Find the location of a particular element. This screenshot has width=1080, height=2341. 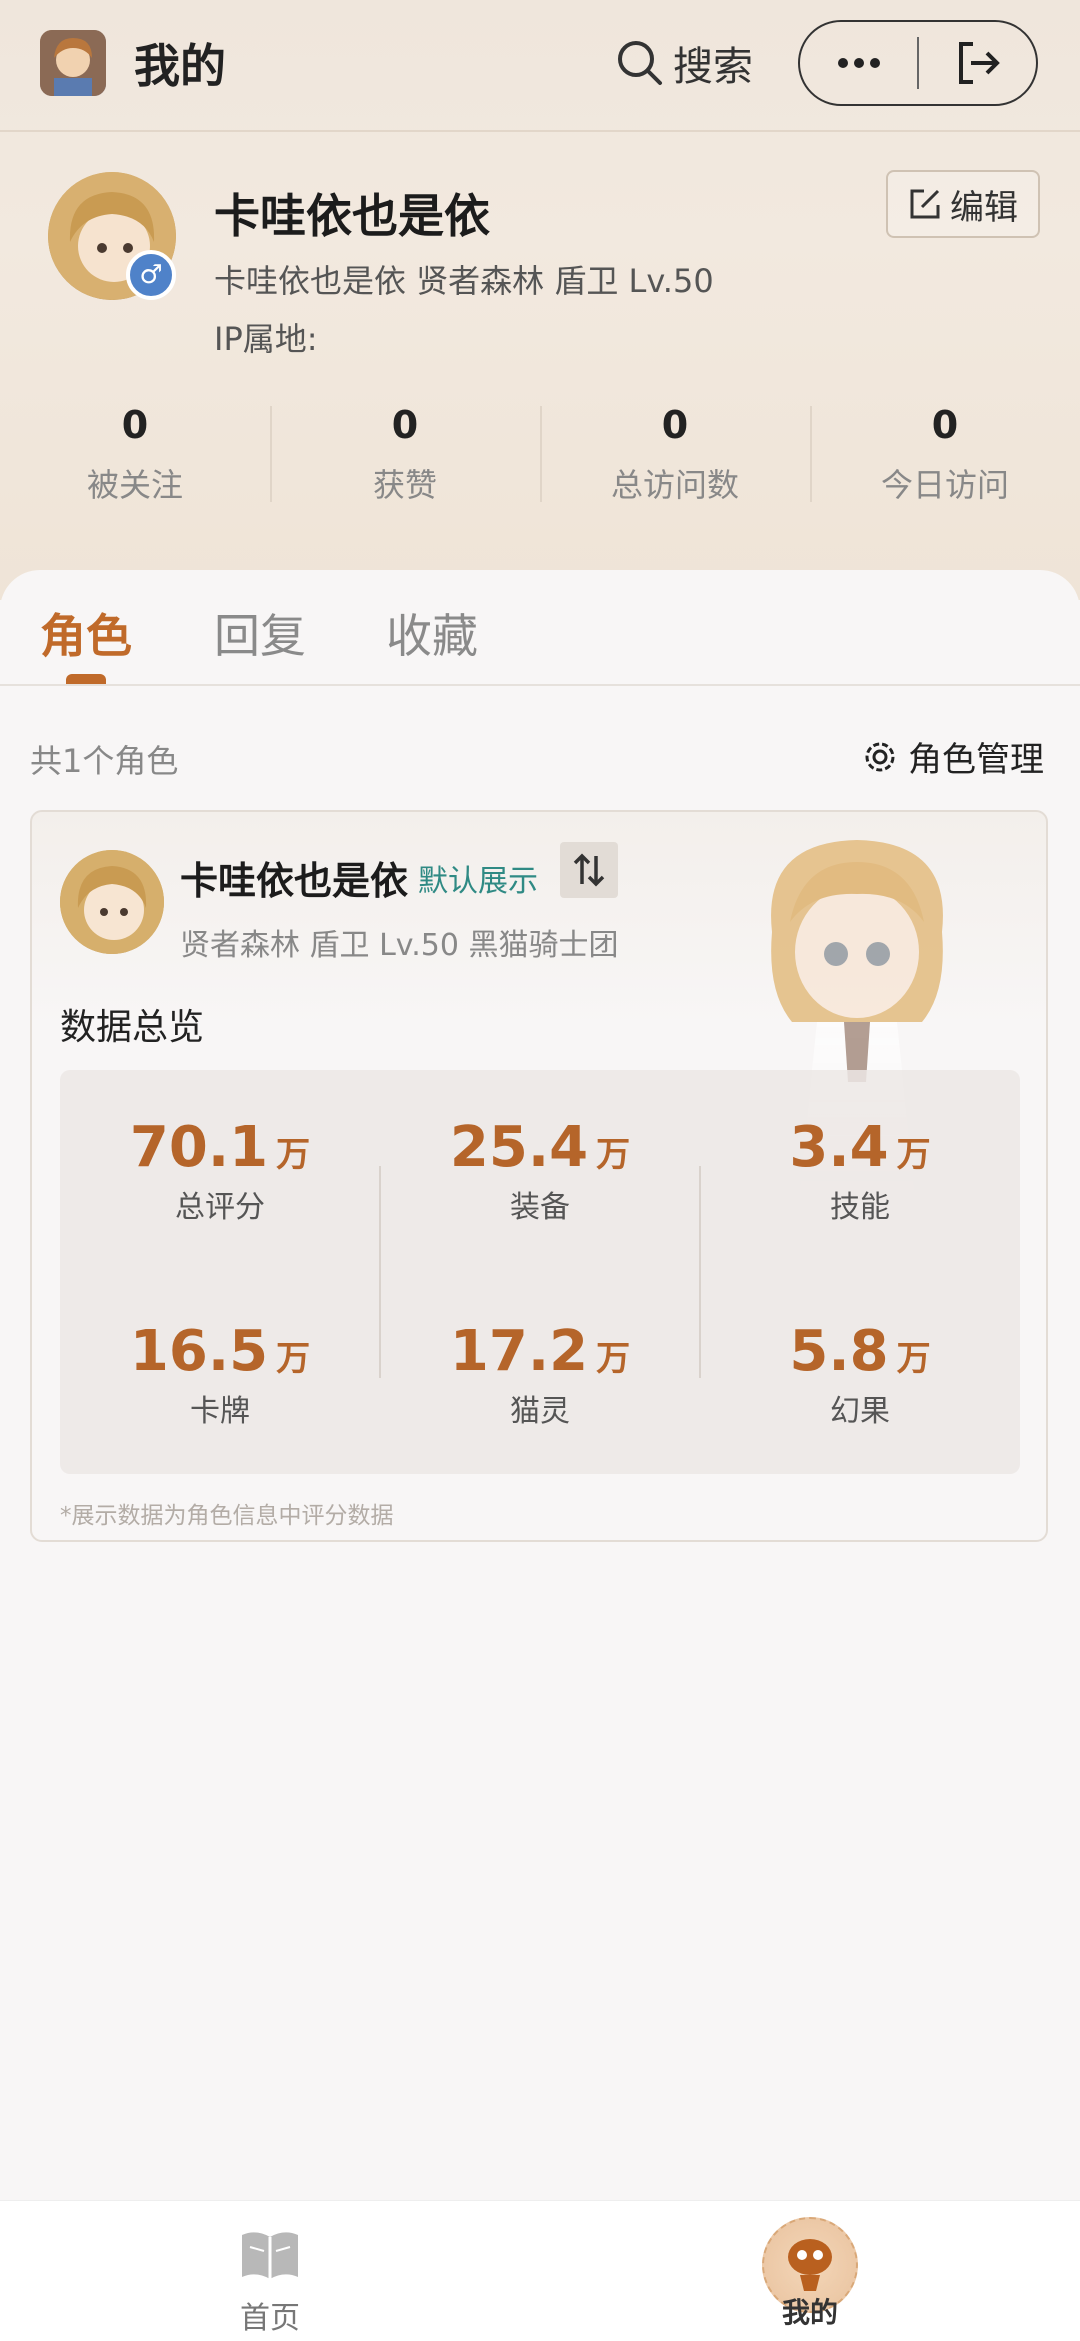

nav-mine-label: 我的 is located at coordinates (809, 2312).